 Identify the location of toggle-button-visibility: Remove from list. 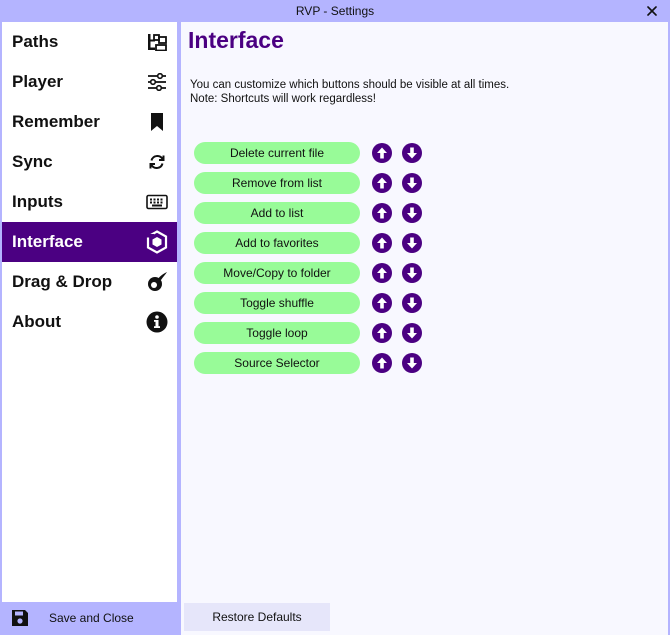
(277, 183).